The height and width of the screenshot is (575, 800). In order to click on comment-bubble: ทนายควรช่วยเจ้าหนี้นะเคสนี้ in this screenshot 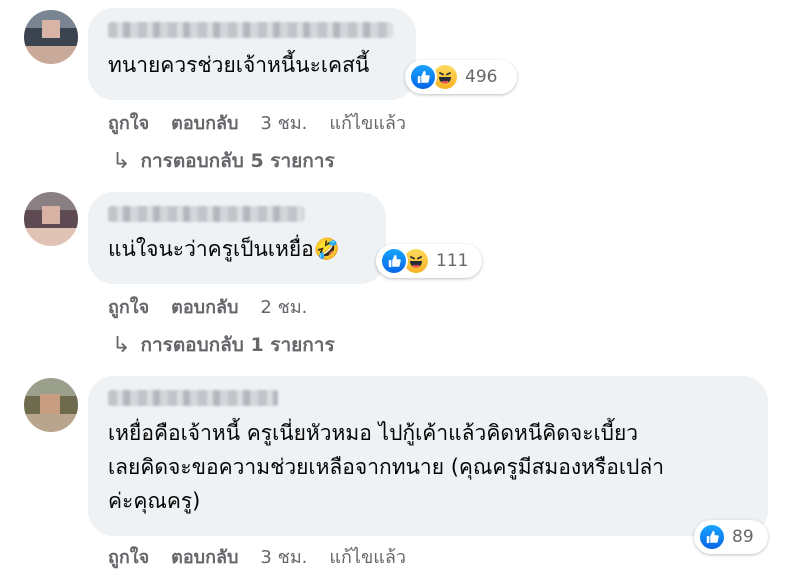, I will do `click(252, 54)`.